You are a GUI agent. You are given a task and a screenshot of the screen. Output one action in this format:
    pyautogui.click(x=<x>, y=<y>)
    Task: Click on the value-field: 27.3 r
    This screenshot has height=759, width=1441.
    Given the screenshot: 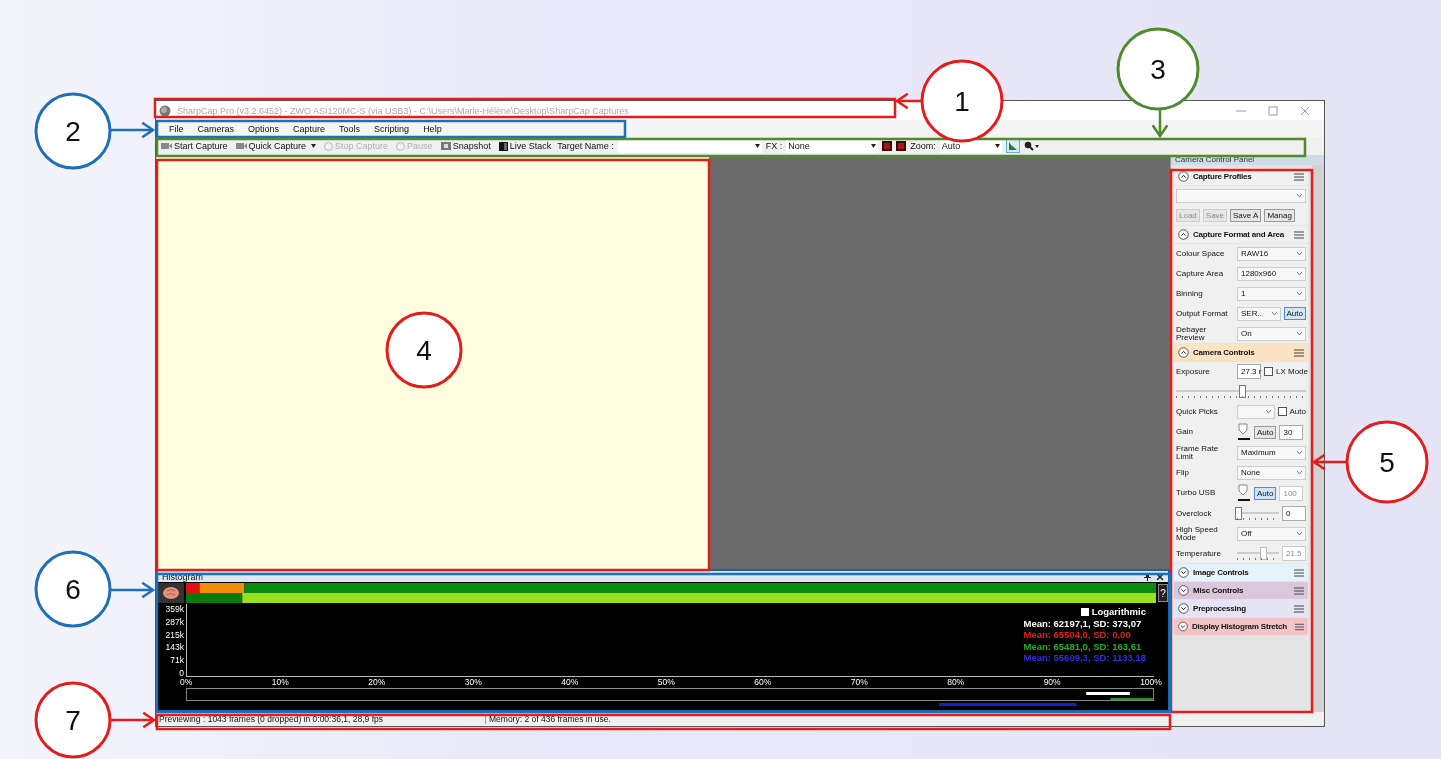 What is the action you would take?
    pyautogui.click(x=1249, y=371)
    